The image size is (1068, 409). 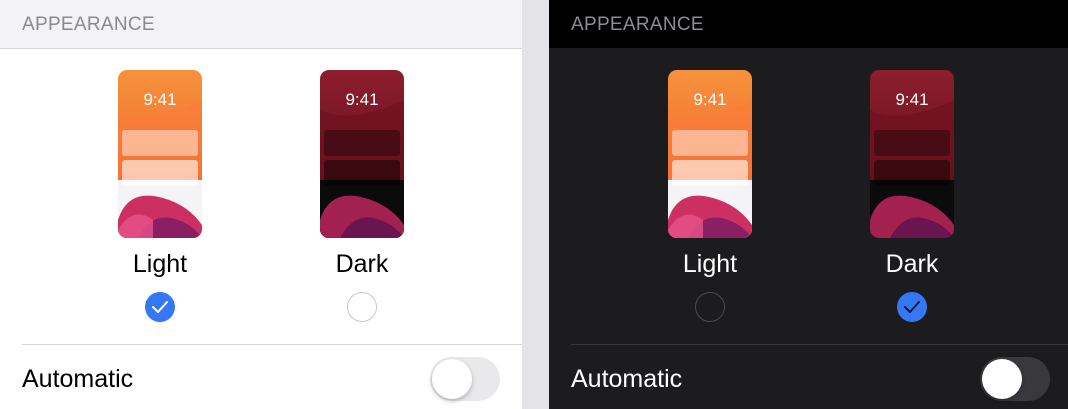 I want to click on dark-mode-radio, so click(x=362, y=307).